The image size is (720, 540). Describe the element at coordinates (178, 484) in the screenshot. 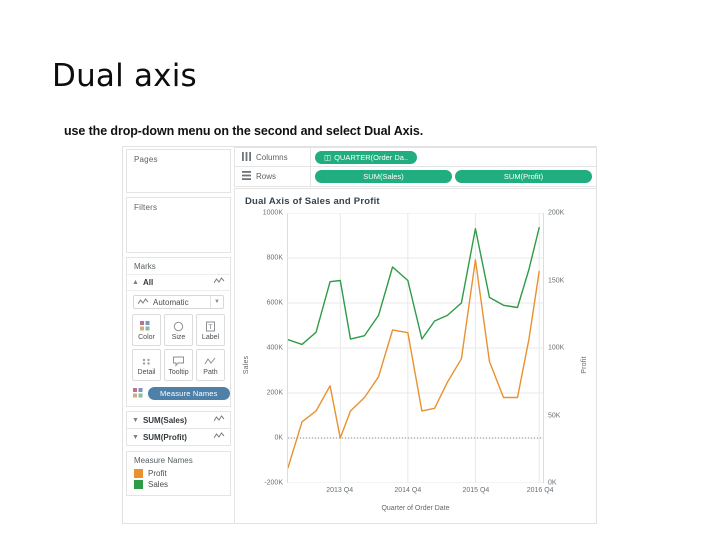

I see `legend-item-sales: Sales` at that location.